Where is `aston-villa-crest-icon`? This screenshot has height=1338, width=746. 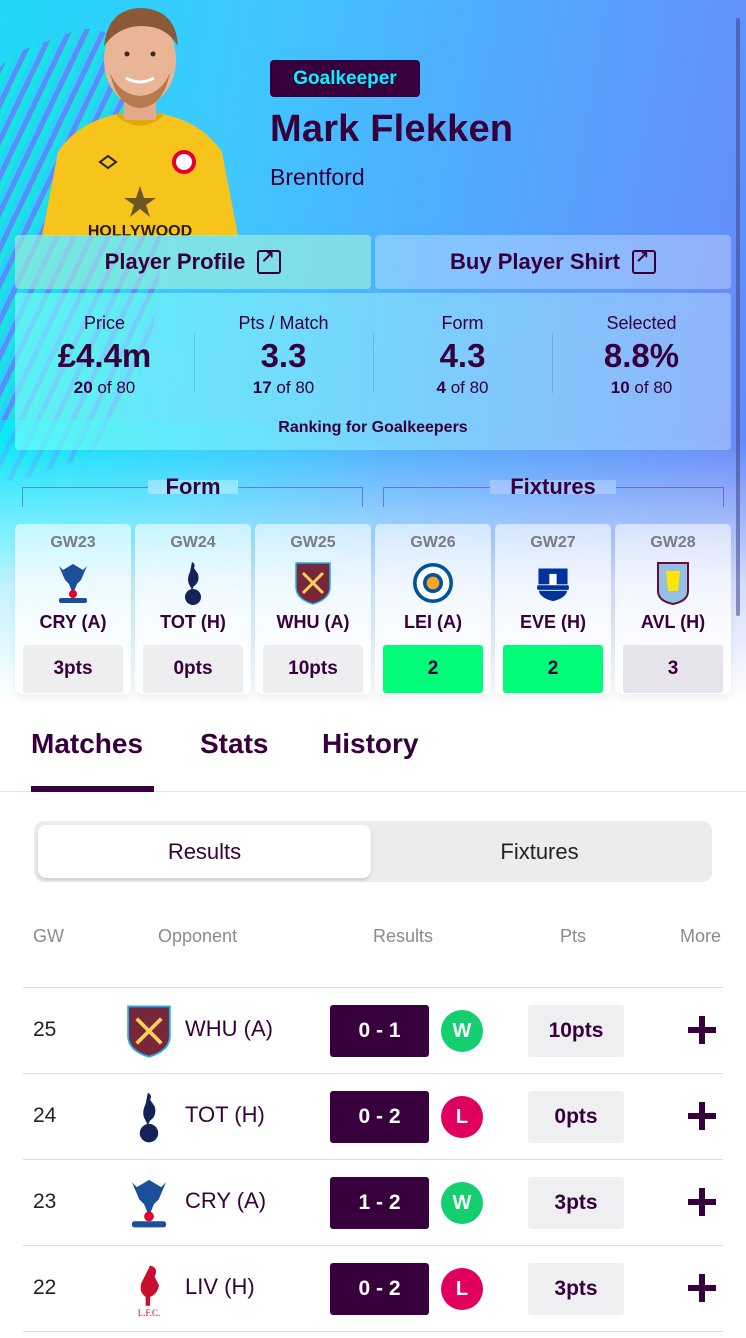 aston-villa-crest-icon is located at coordinates (673, 583).